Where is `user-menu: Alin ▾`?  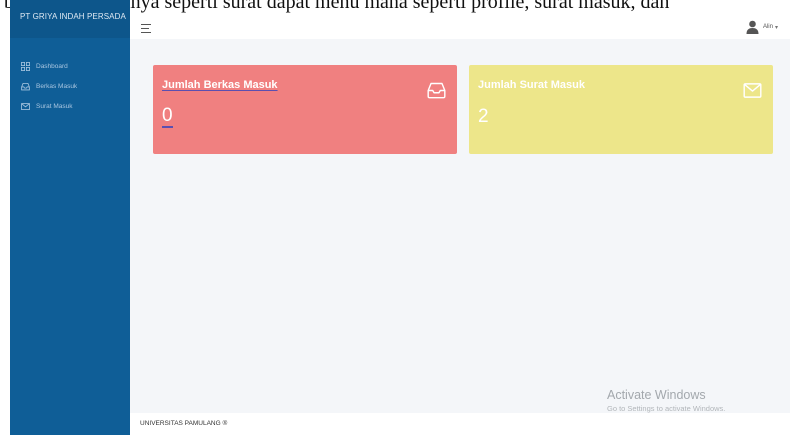
user-menu: Alin ▾ is located at coordinates (762, 27).